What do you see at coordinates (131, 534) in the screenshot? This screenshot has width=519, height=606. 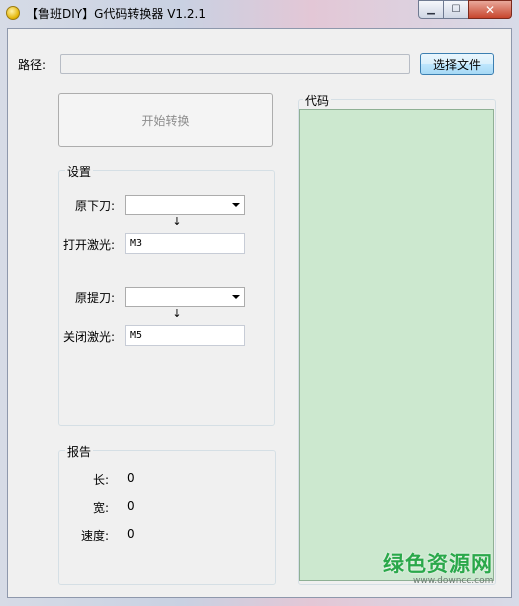 I see `speed-value: 0` at bounding box center [131, 534].